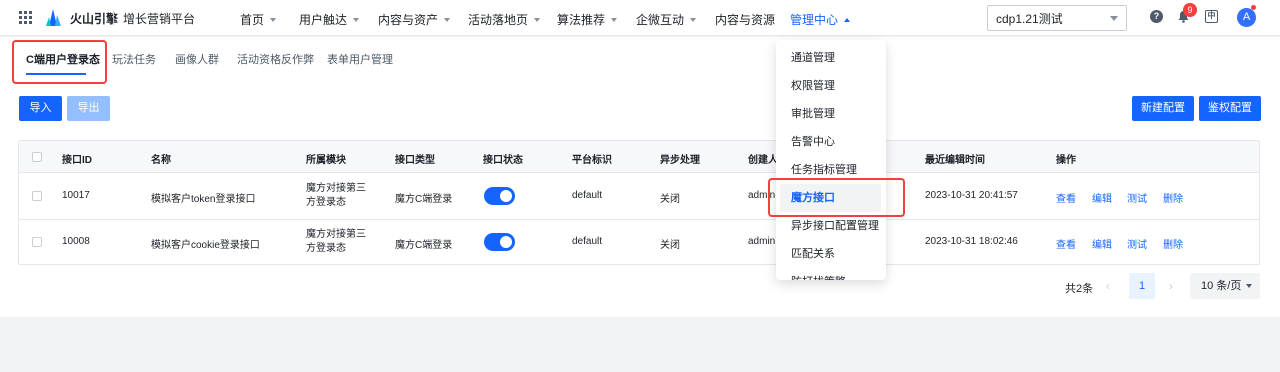  What do you see at coordinates (831, 254) in the screenshot?
I see `menu-item-matching: 匹配关系` at bounding box center [831, 254].